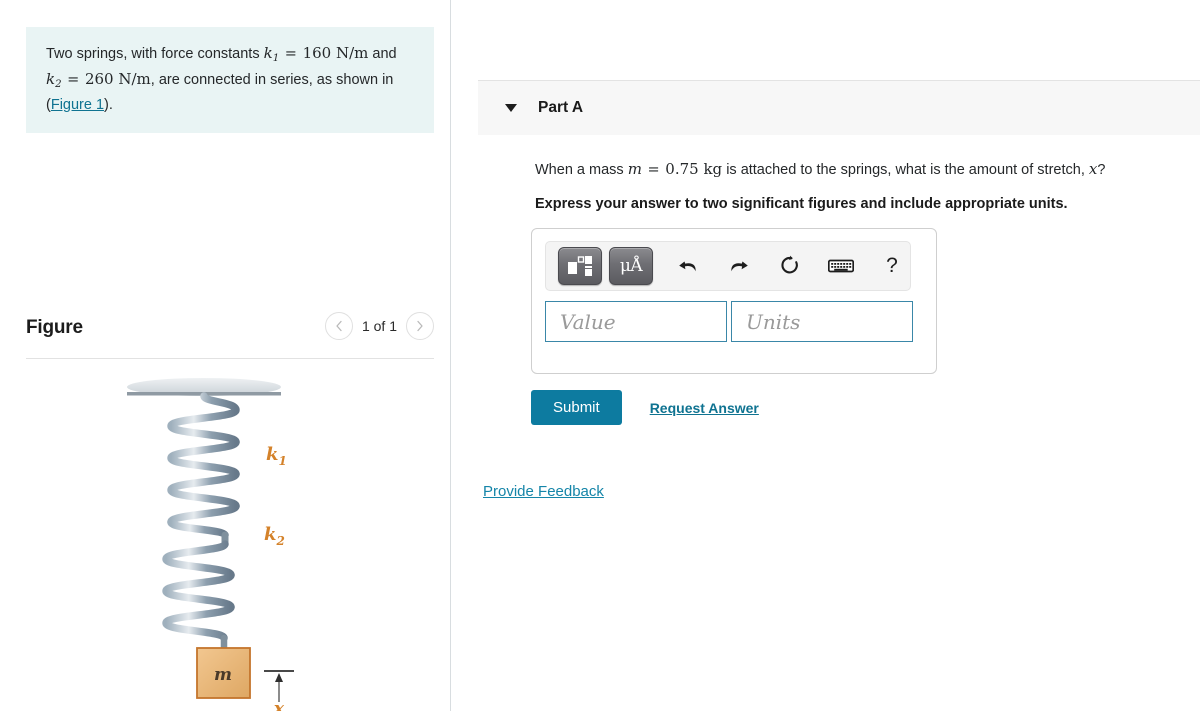  I want to click on request-answer-link: Request Answer, so click(704, 408).